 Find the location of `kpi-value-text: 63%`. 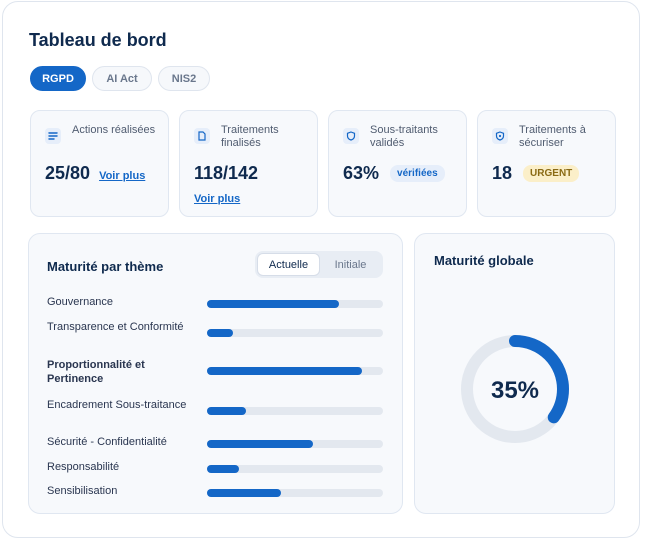

kpi-value-text: 63% is located at coordinates (361, 173).